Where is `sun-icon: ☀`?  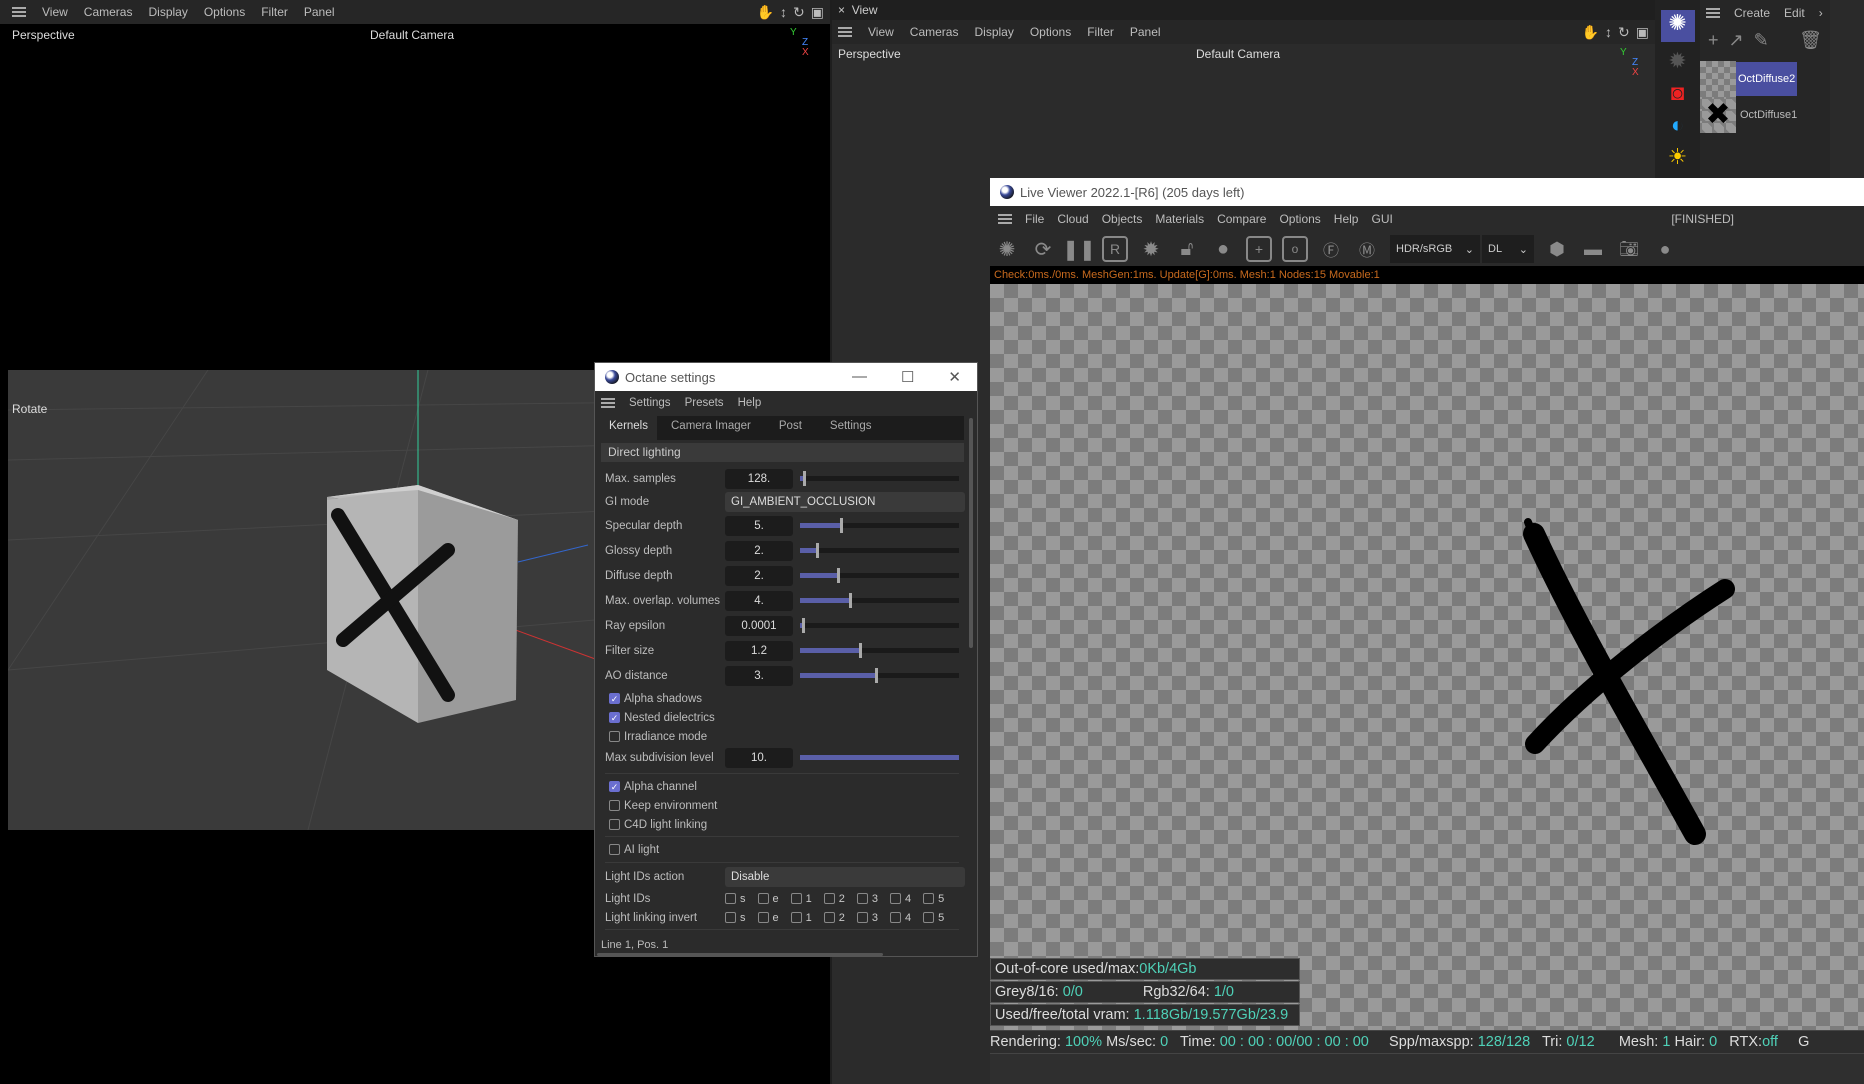 sun-icon: ☀ is located at coordinates (1678, 157).